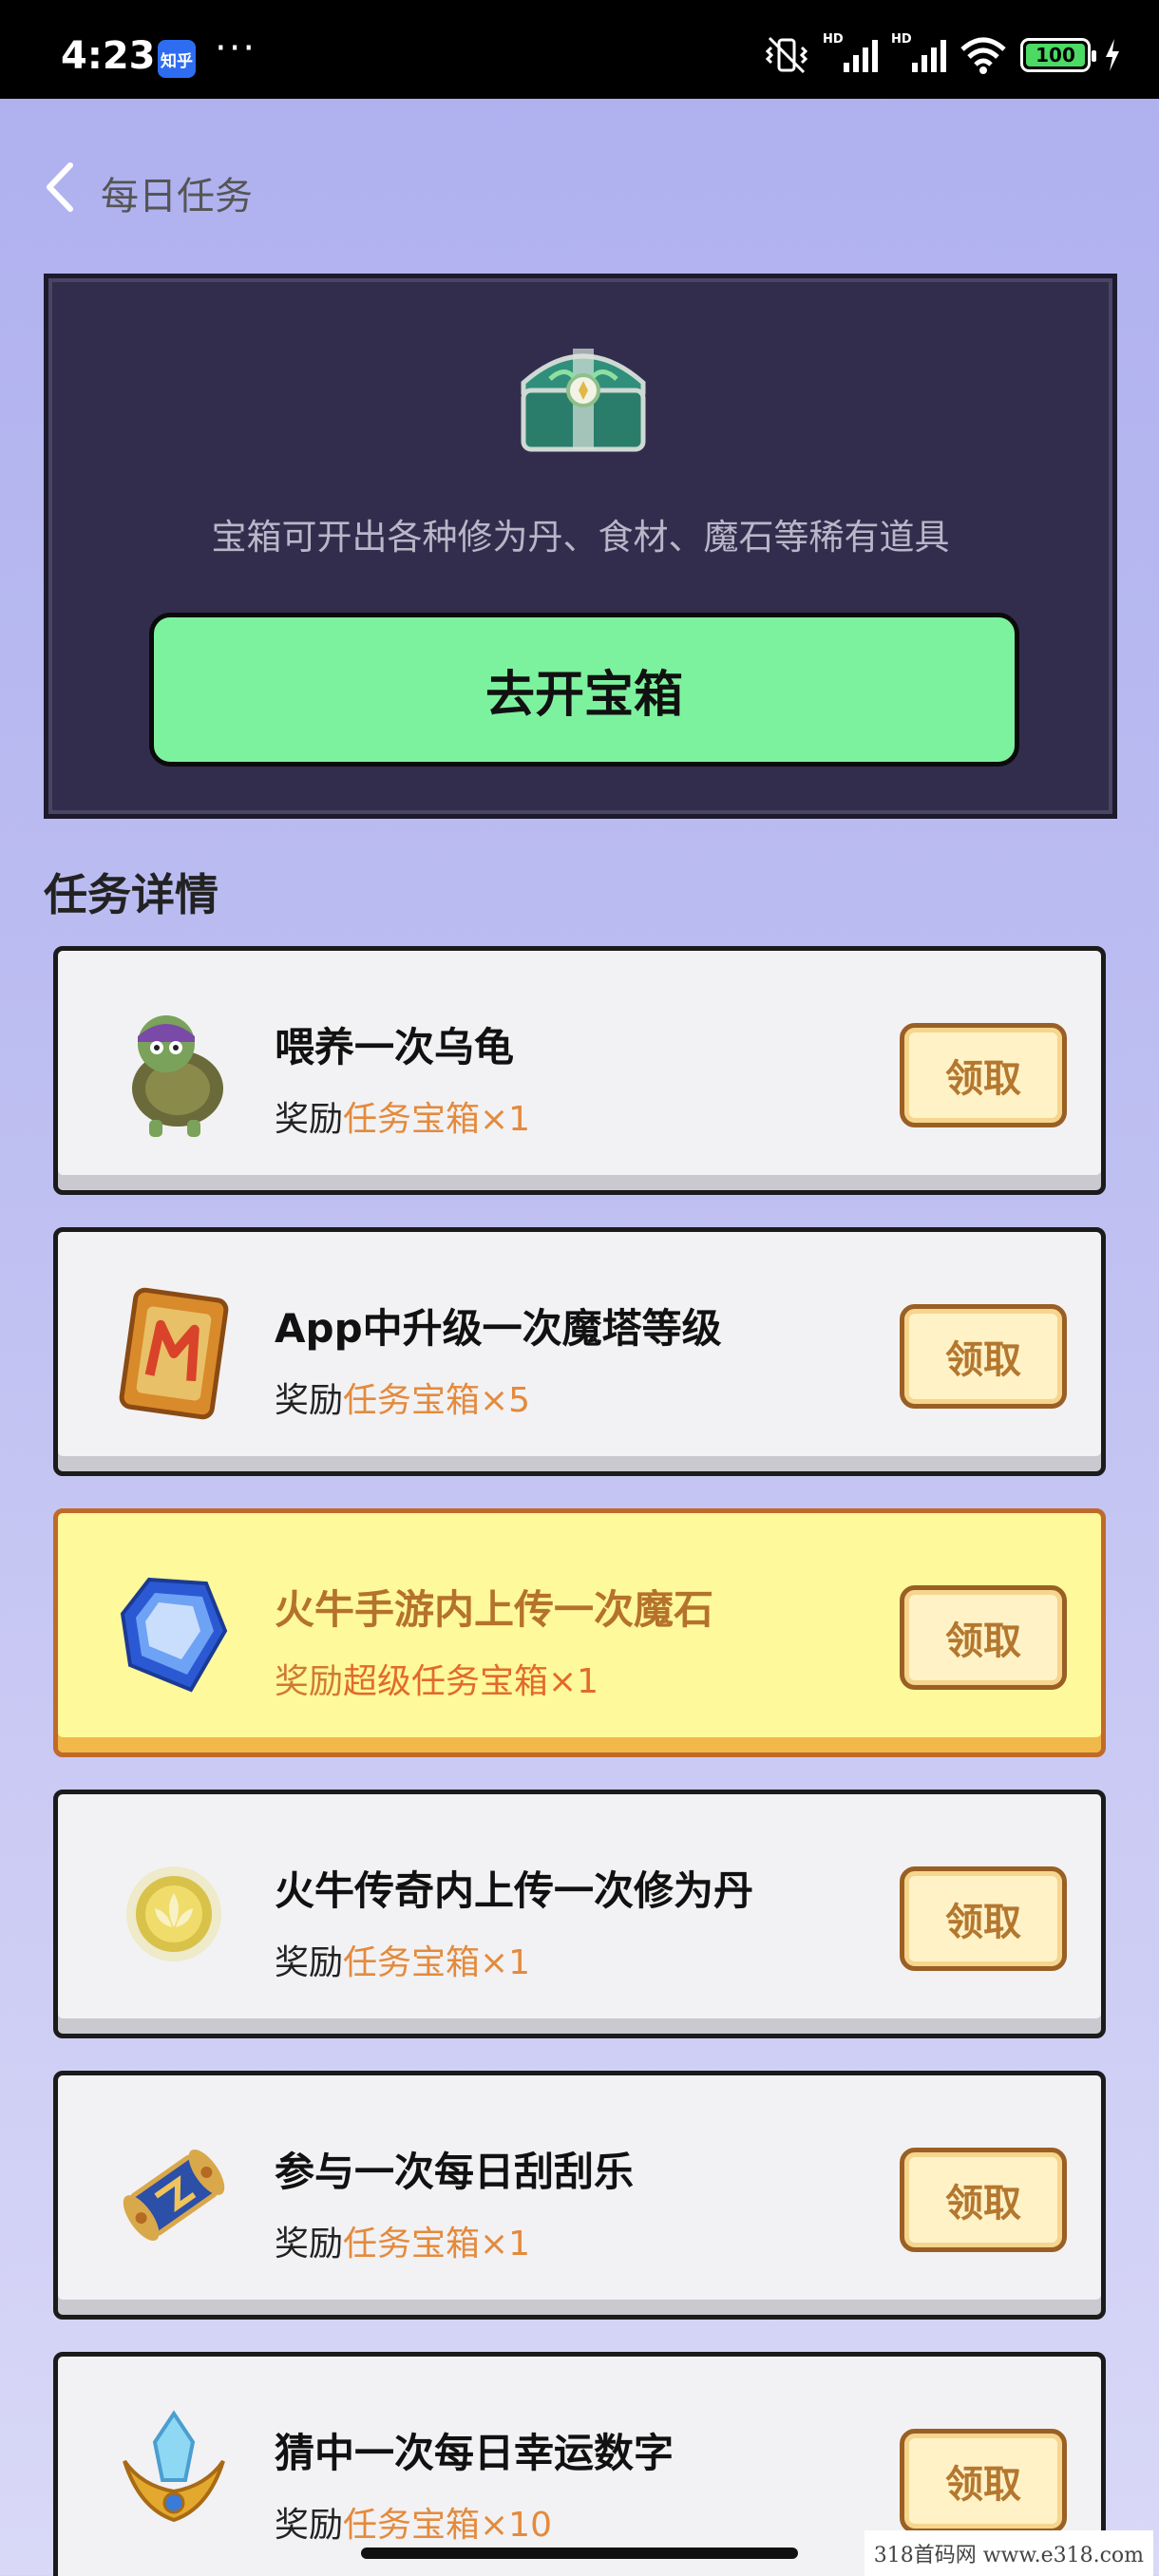  I want to click on section-title: 任务详情, so click(131, 894).